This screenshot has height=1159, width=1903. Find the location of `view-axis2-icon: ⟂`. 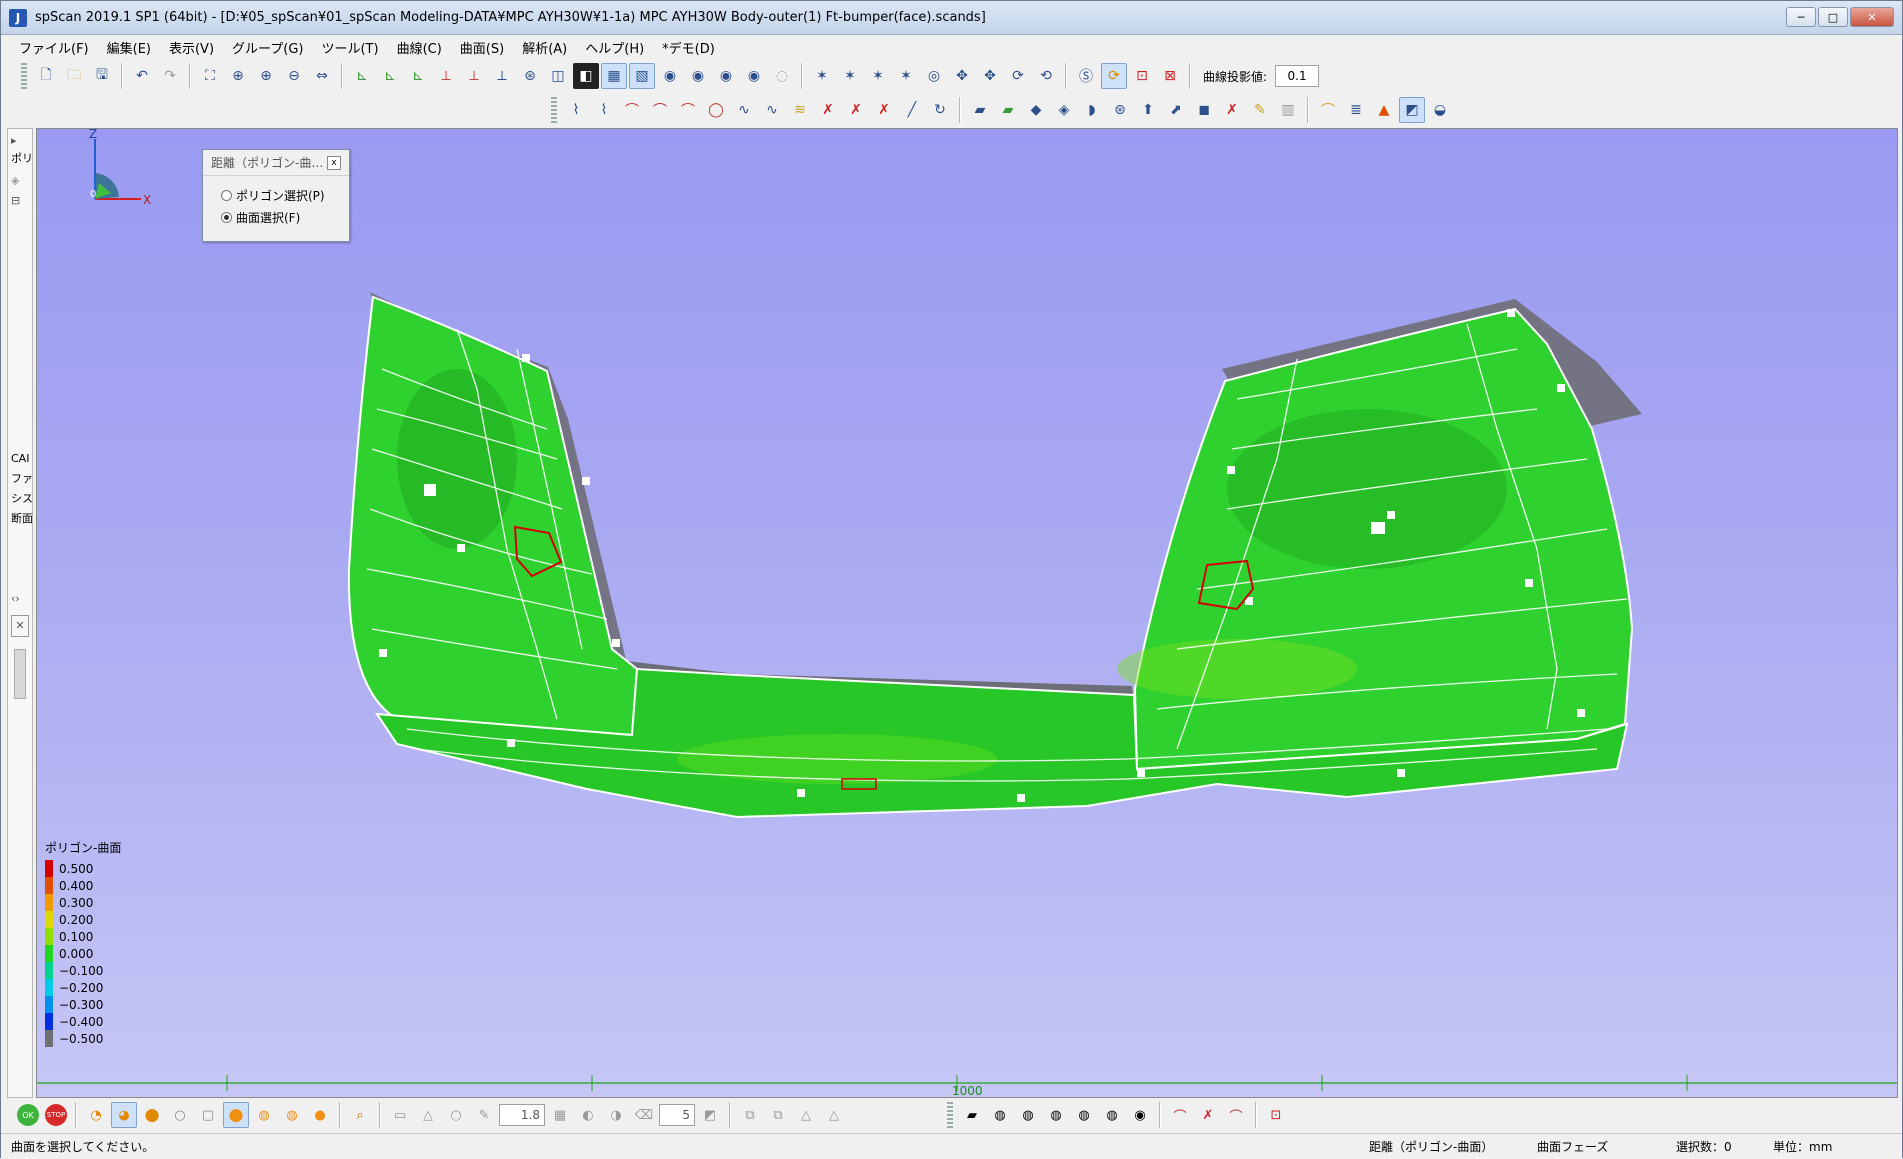

view-axis2-icon: ⟂ is located at coordinates (502, 76).